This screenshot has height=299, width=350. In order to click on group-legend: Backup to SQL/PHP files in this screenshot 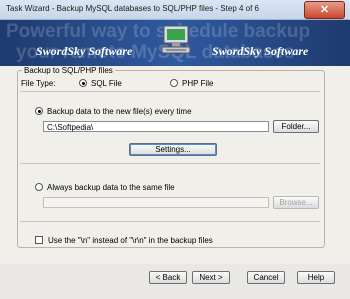, I will do `click(68, 70)`.